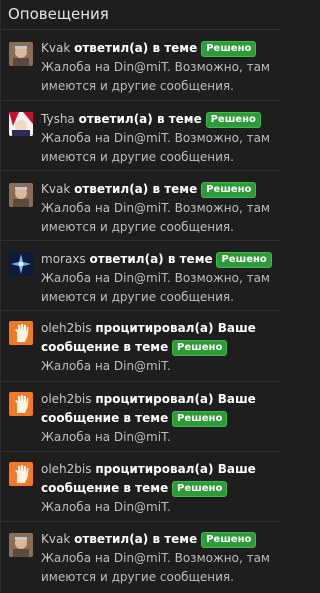  I want to click on anime-avatar-icon, so click(21, 124).